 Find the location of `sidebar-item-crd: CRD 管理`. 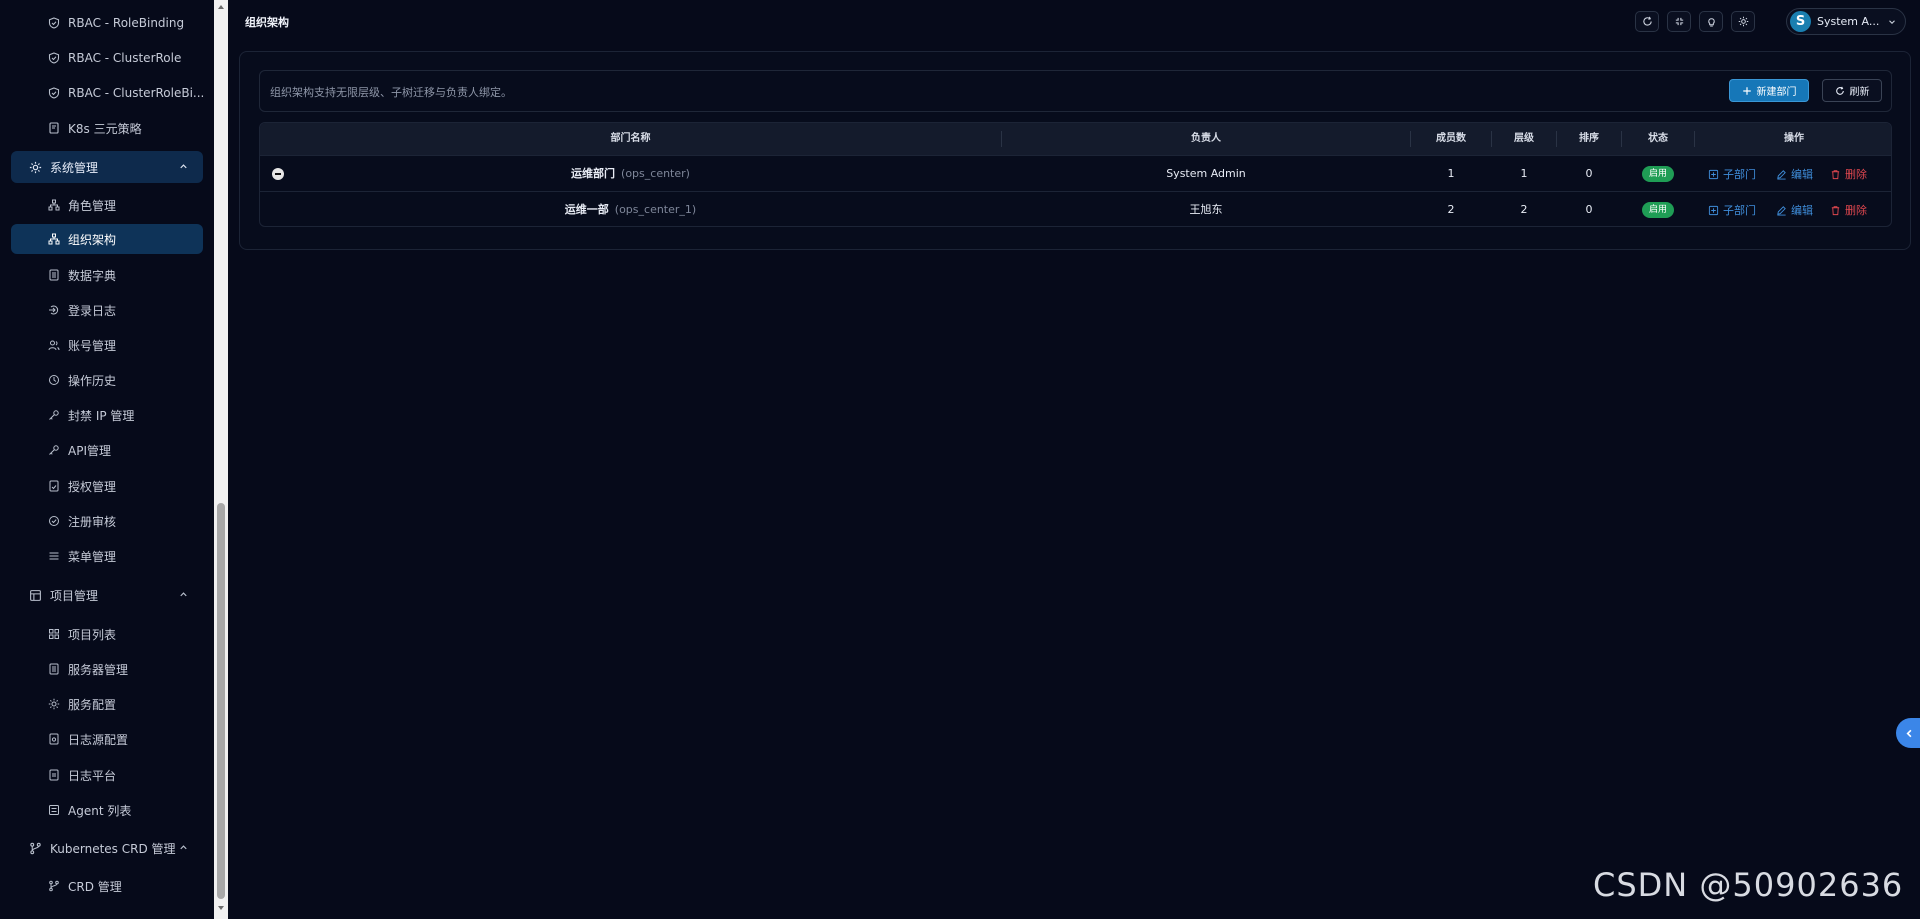

sidebar-item-crd: CRD 管理 is located at coordinates (85, 886).